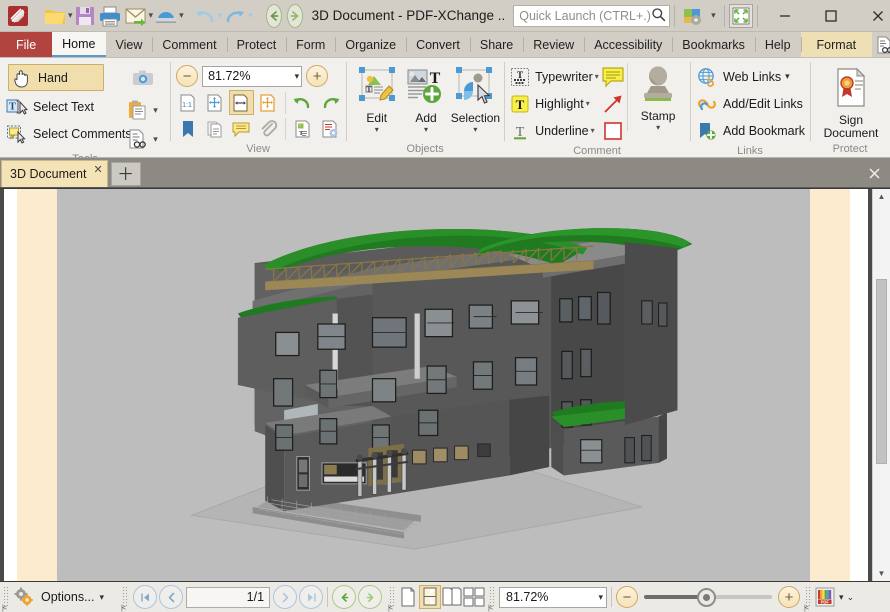 The image size is (890, 612). I want to click on zoom-in-button: +, so click(317, 76).